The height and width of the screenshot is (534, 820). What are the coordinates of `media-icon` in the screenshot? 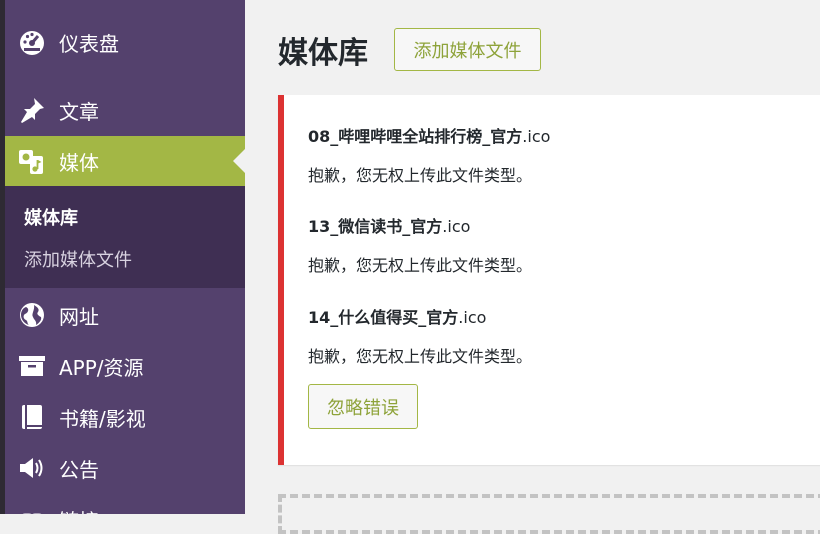 It's located at (32, 161).